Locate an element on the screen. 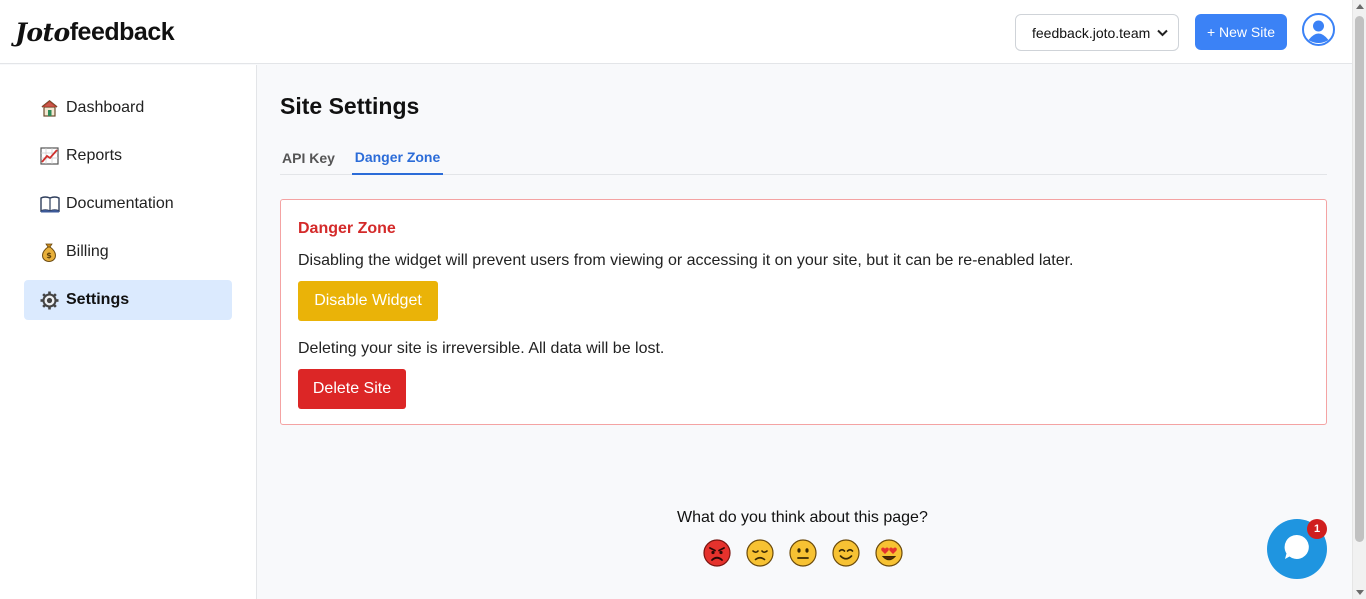 The image size is (1366, 599). smile-face-icon is located at coordinates (846, 553).